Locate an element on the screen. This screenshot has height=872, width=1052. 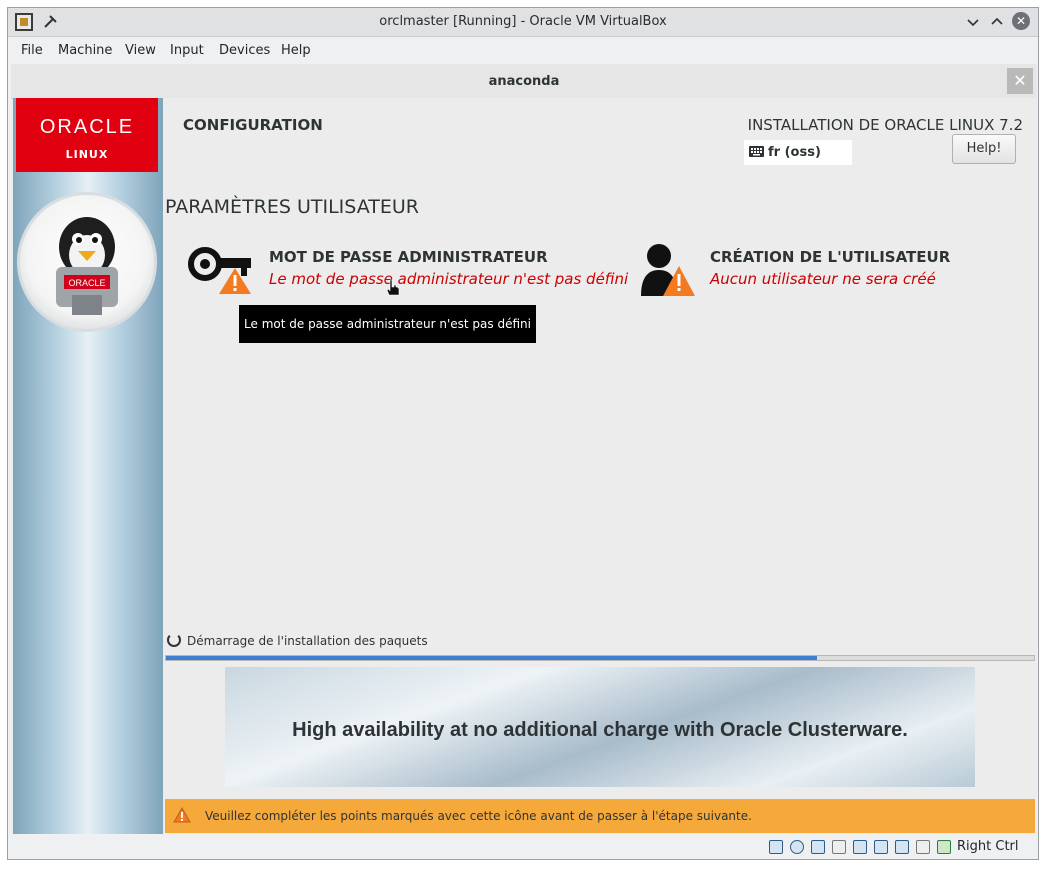
keyboard-capture-icon is located at coordinates (944, 847).